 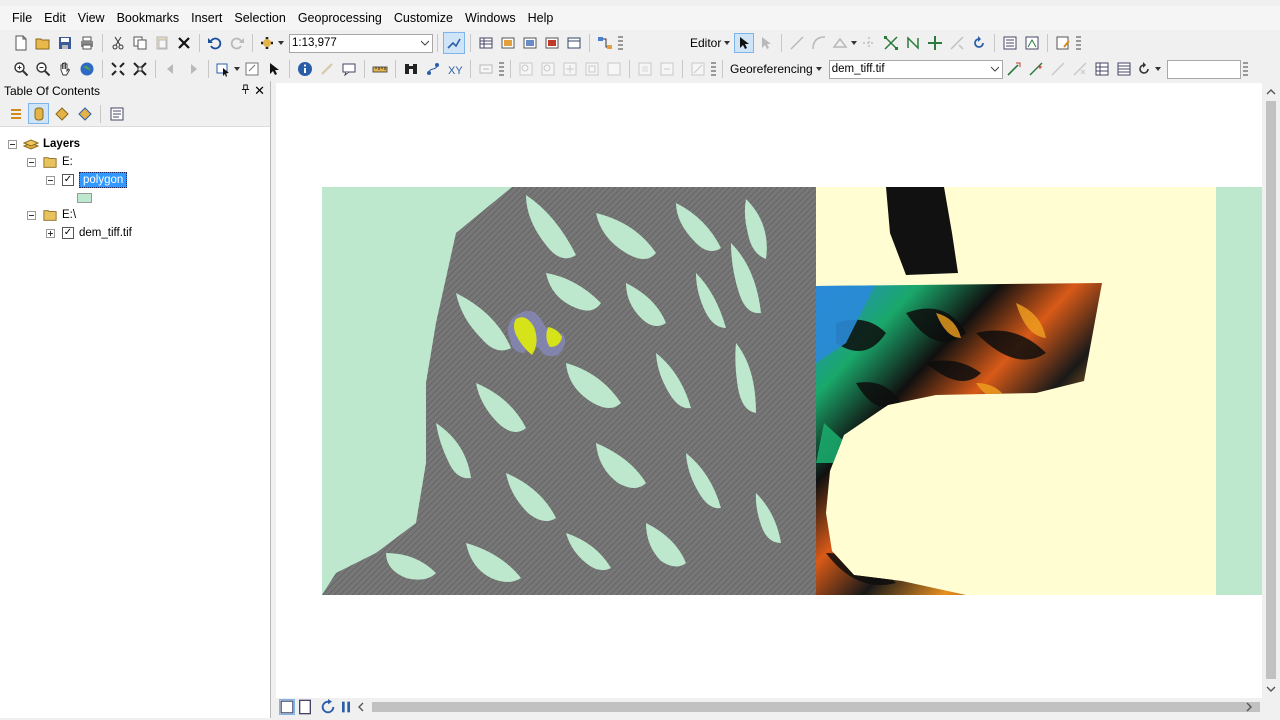 What do you see at coordinates (140, 43) in the screenshot?
I see `copy-icon` at bounding box center [140, 43].